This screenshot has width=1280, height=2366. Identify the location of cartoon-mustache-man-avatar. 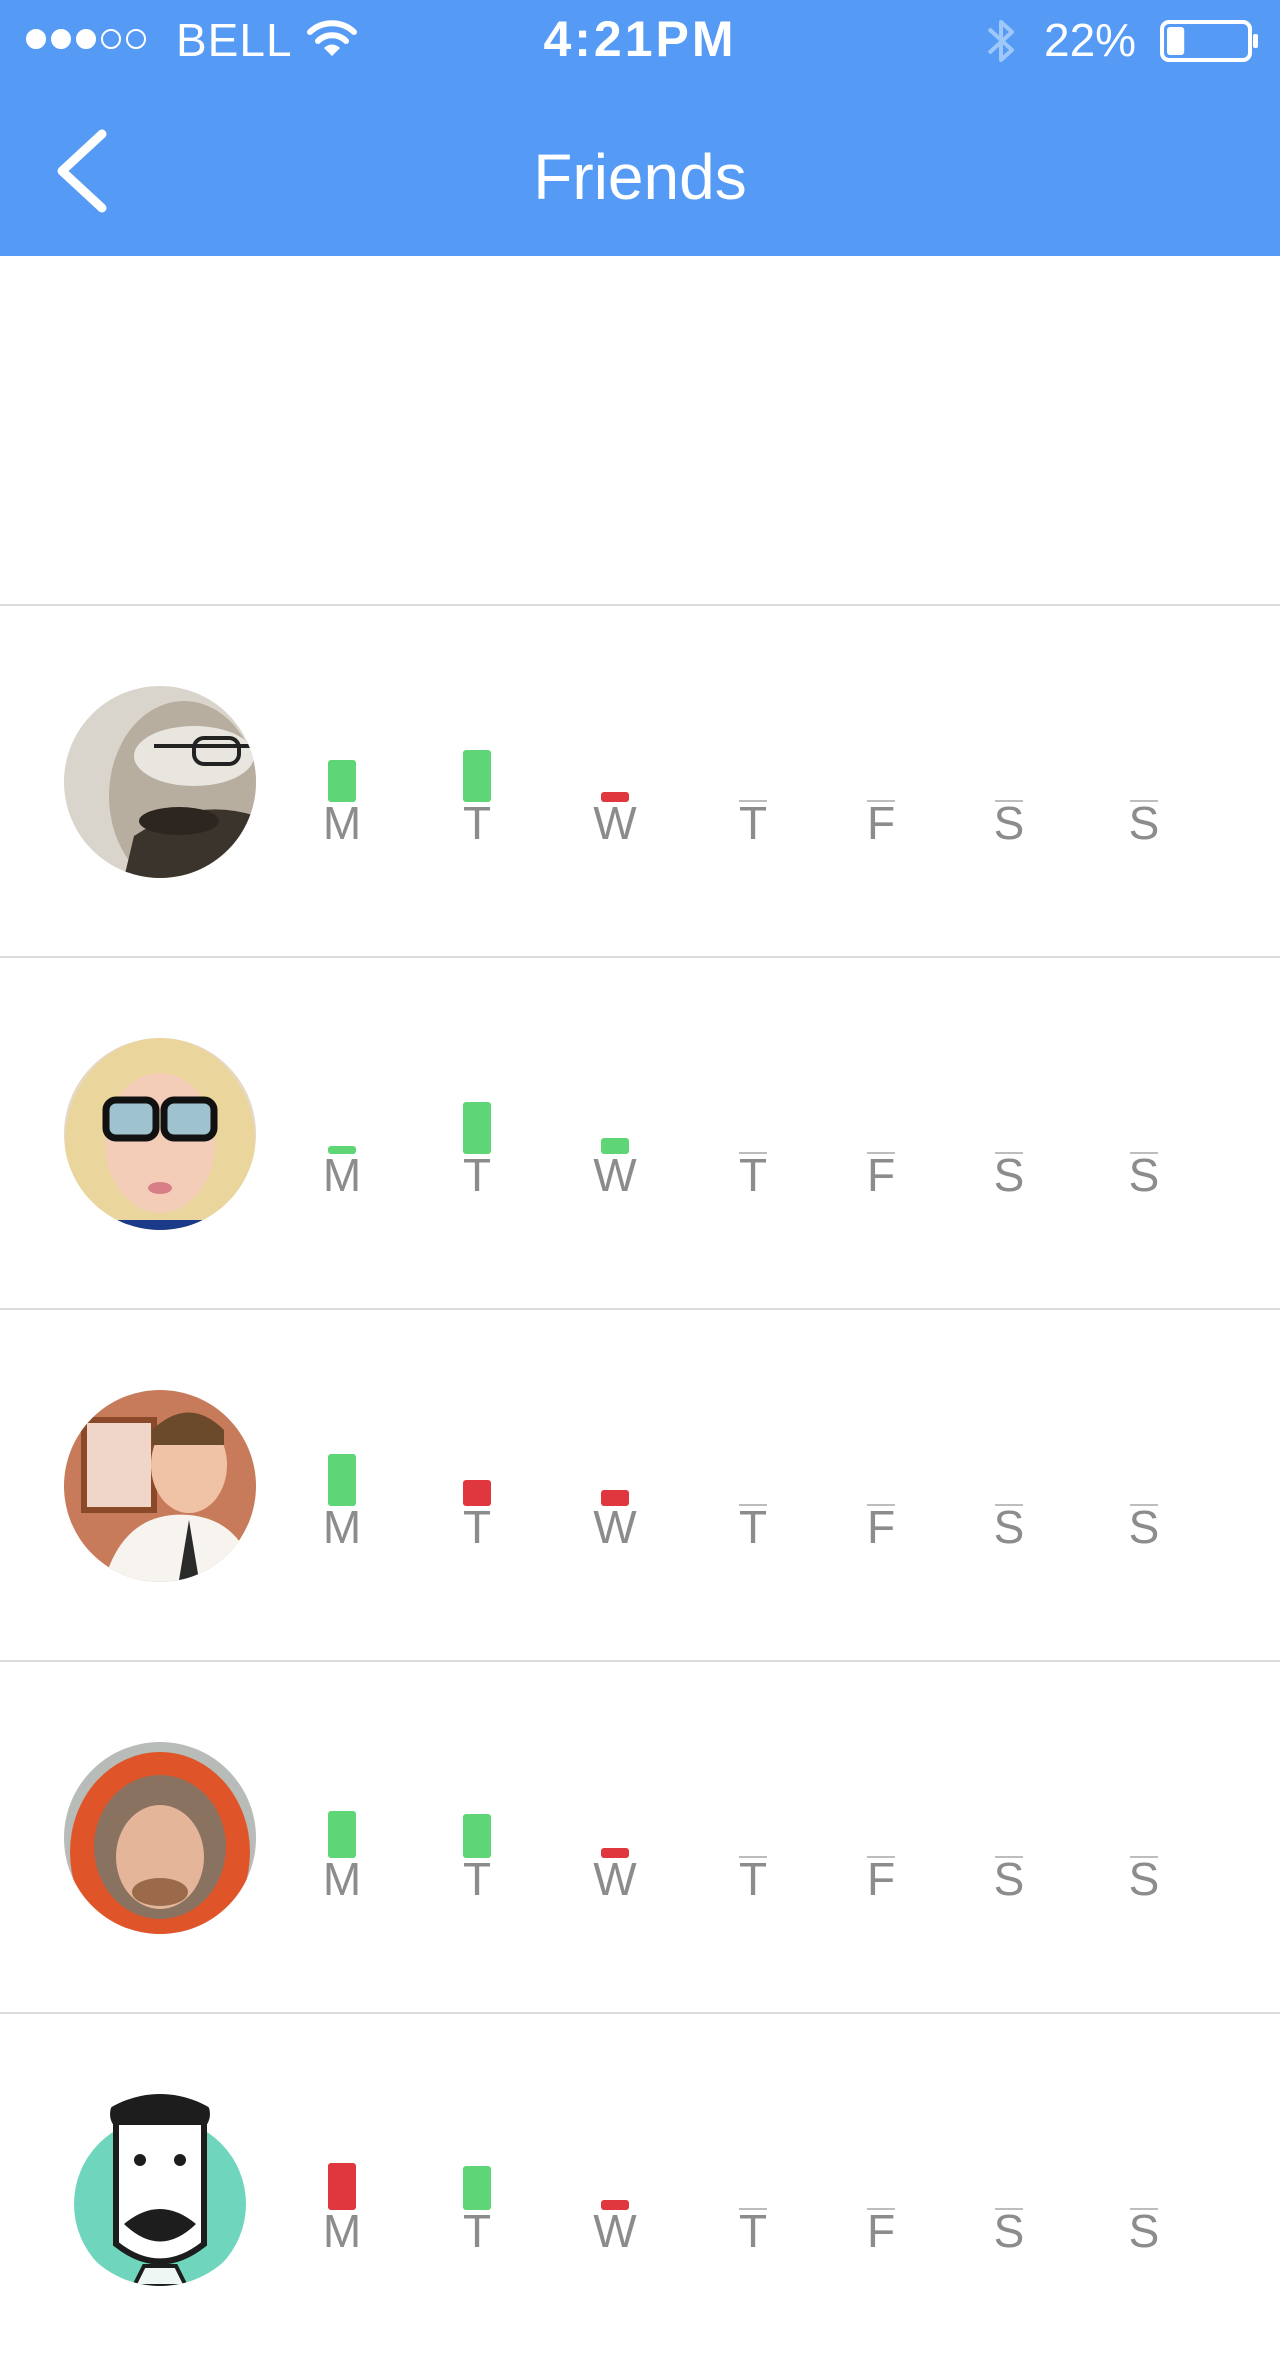
(160, 2190).